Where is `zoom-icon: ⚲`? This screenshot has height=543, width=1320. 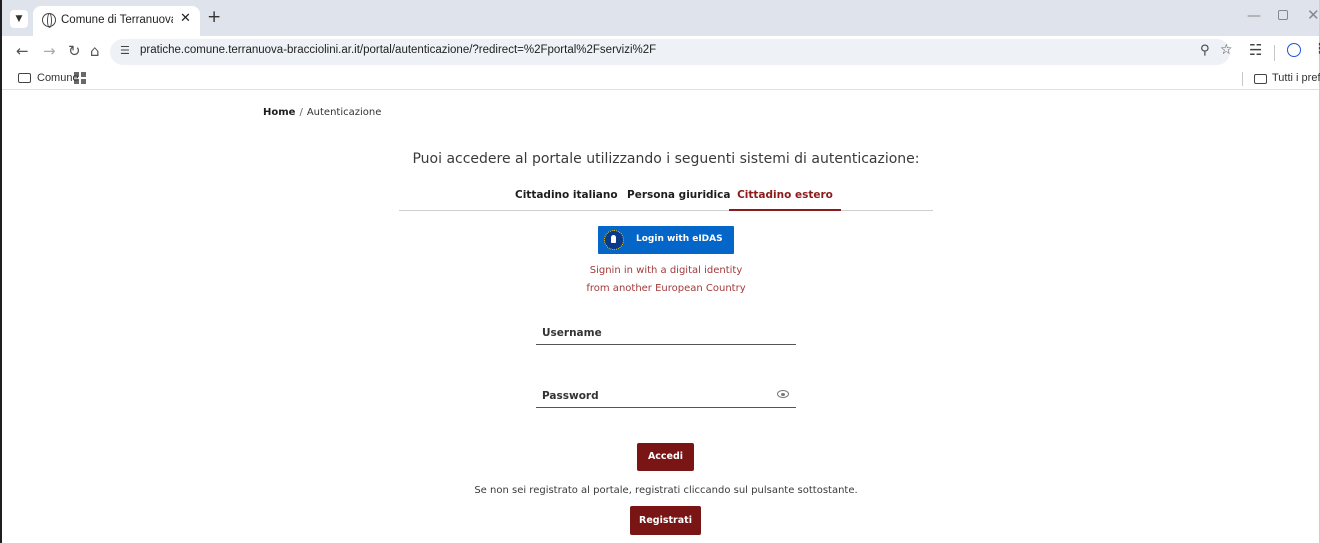
zoom-icon: ⚲ is located at coordinates (1205, 50).